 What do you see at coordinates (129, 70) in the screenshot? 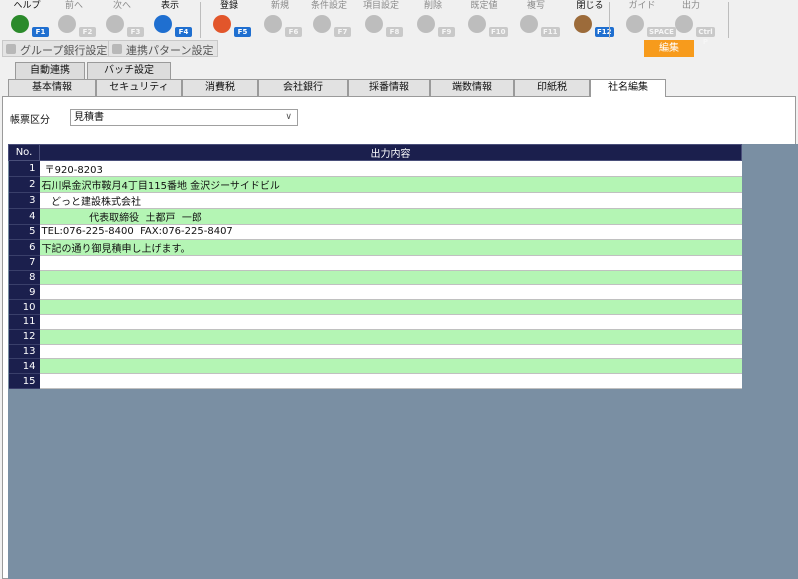
I see `tab-upper-1: バッチ設定` at bounding box center [129, 70].